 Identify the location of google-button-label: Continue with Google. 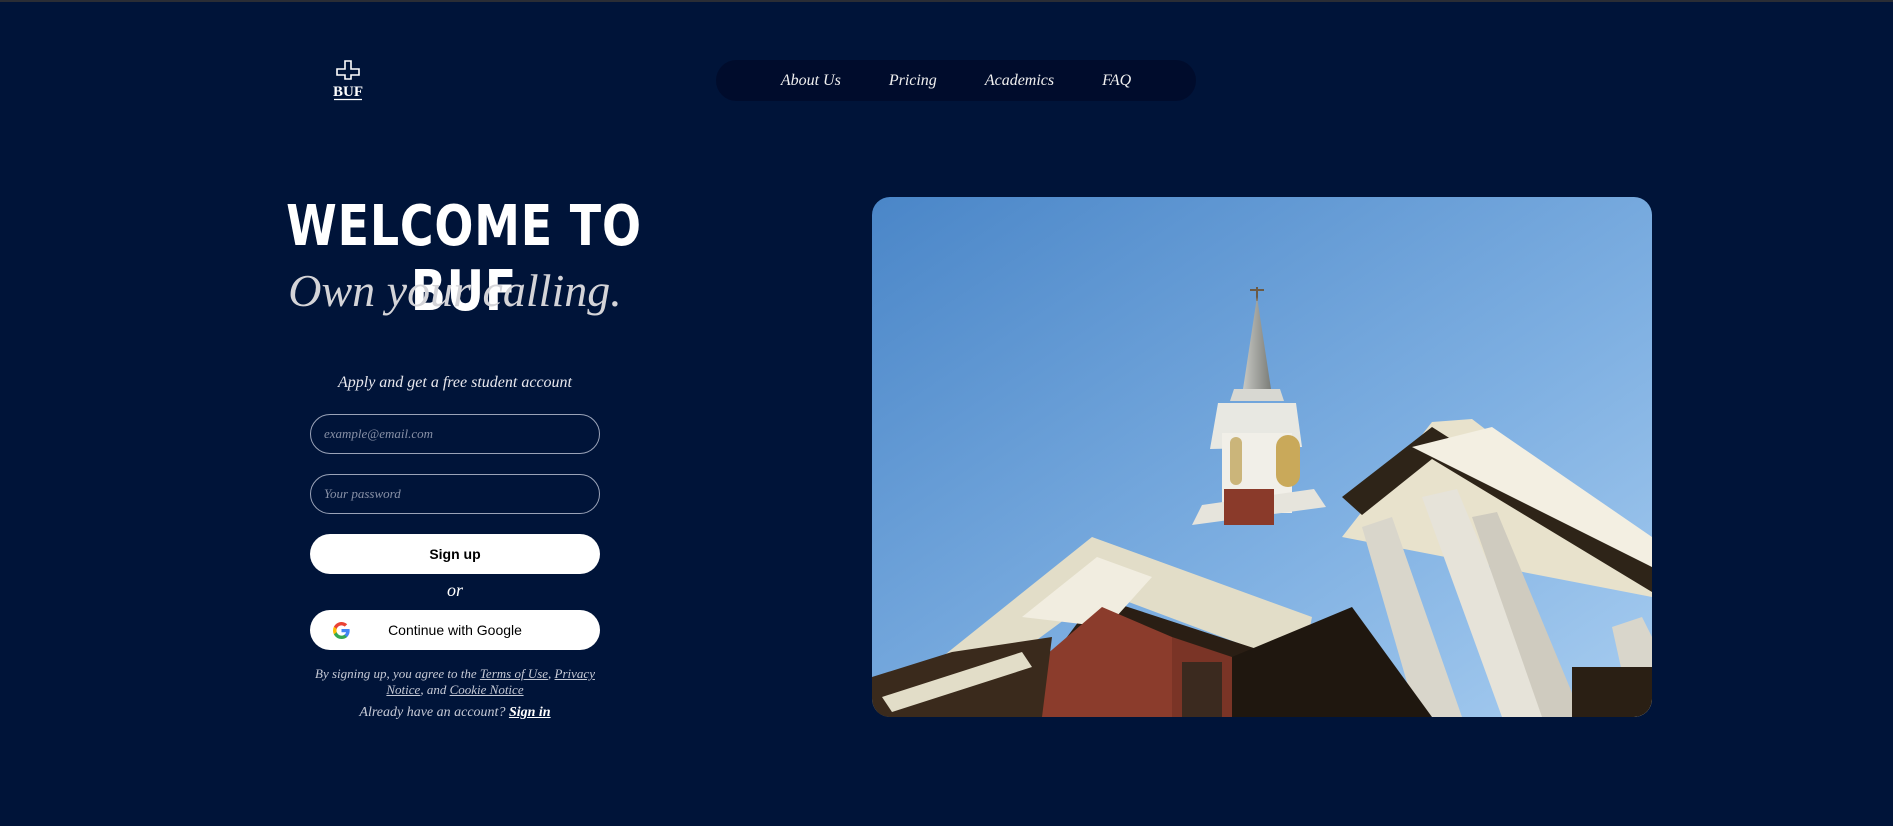
(455, 630).